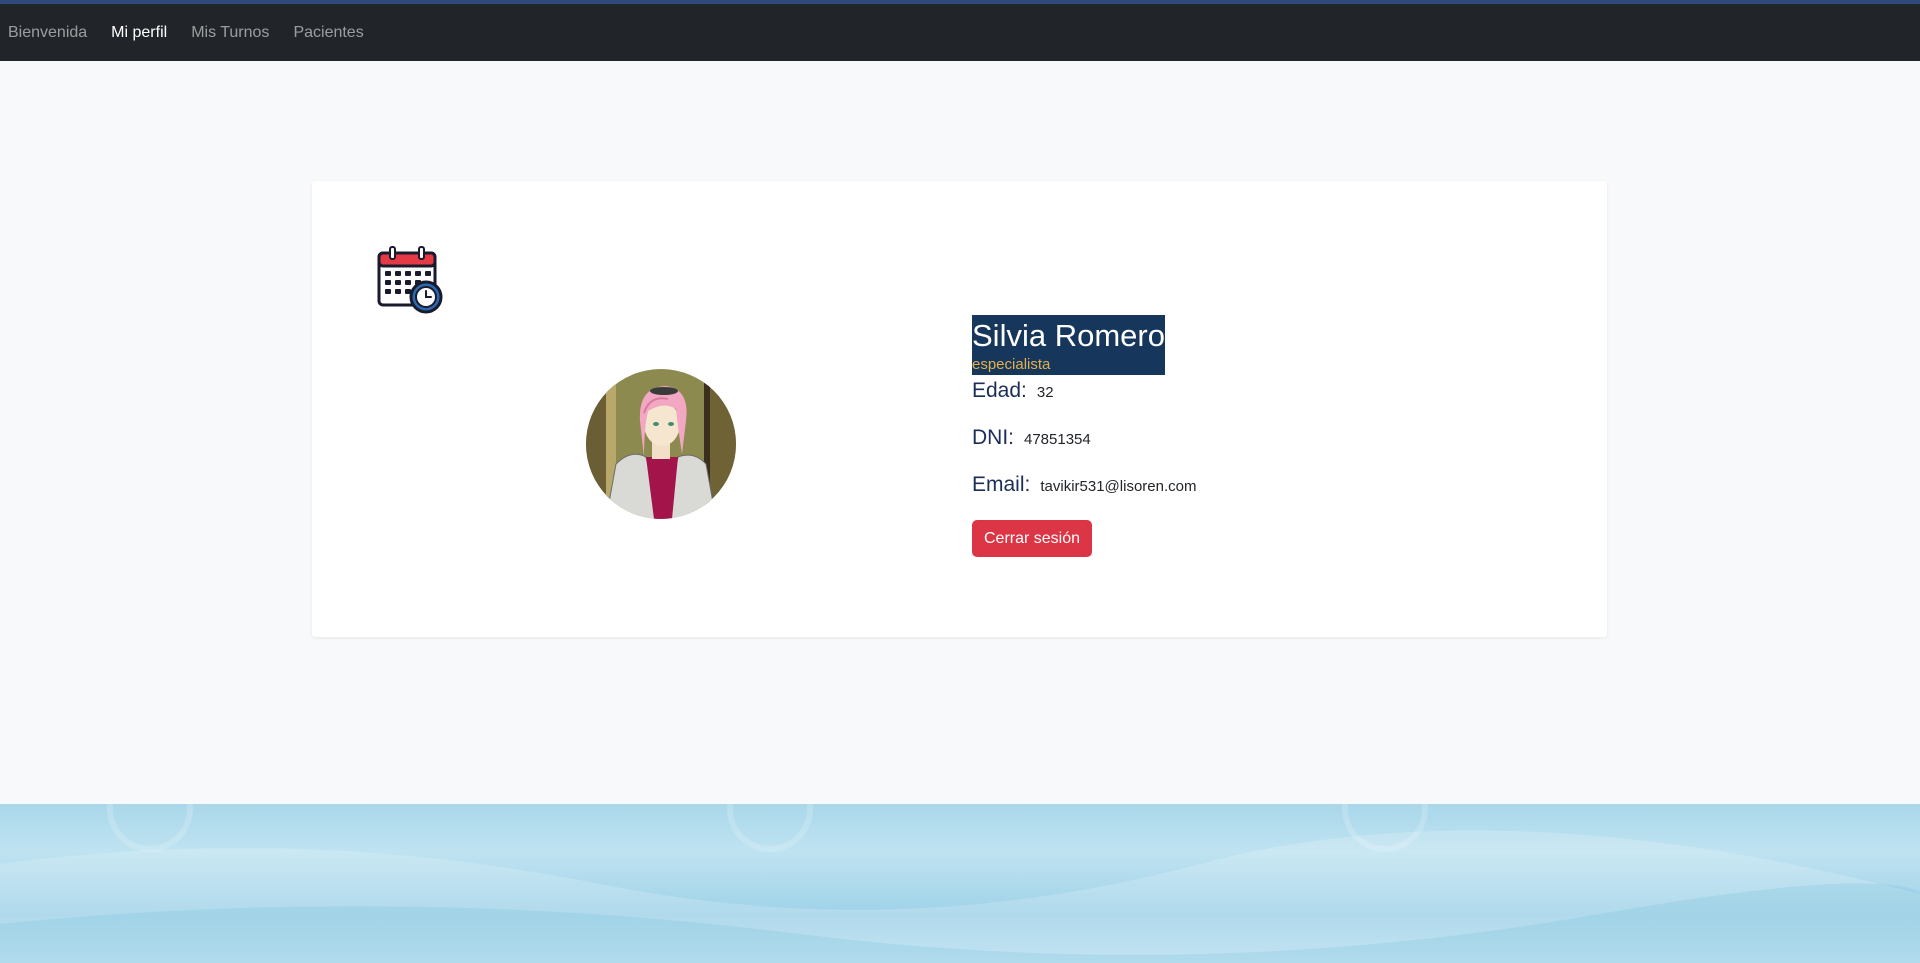 The height and width of the screenshot is (963, 1920). What do you see at coordinates (1068, 335) in the screenshot?
I see `profile-name: Silvia Romero` at bounding box center [1068, 335].